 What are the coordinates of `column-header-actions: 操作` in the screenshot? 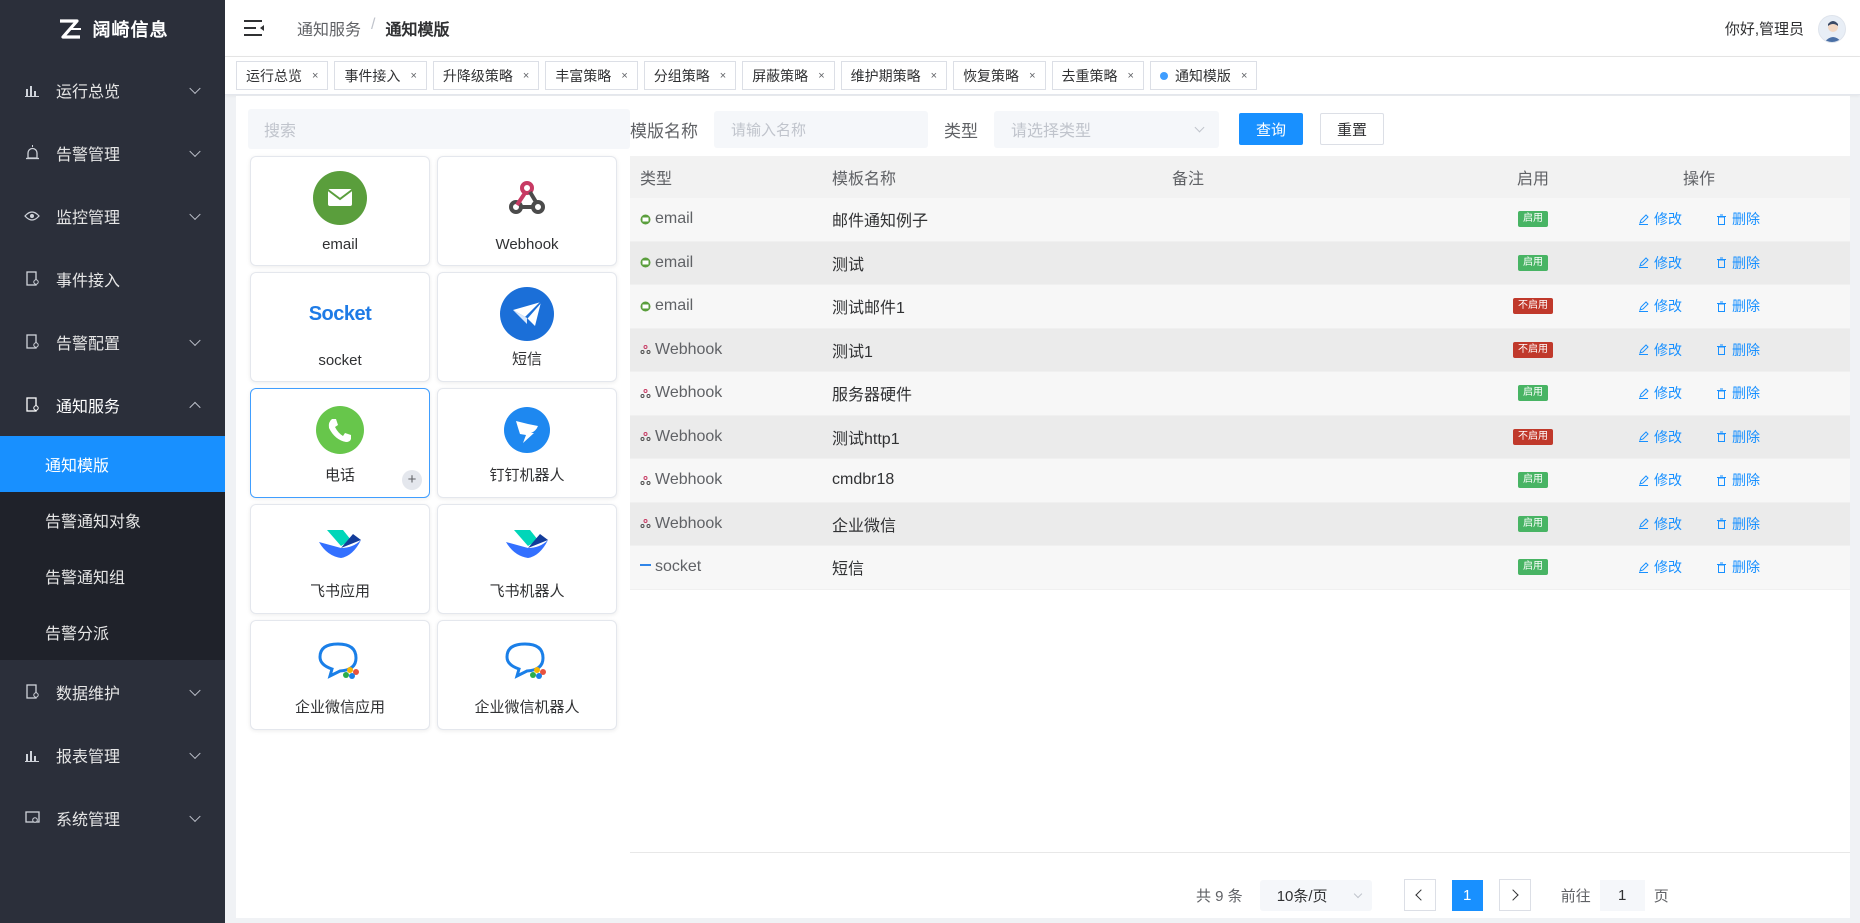 It's located at (1698, 179).